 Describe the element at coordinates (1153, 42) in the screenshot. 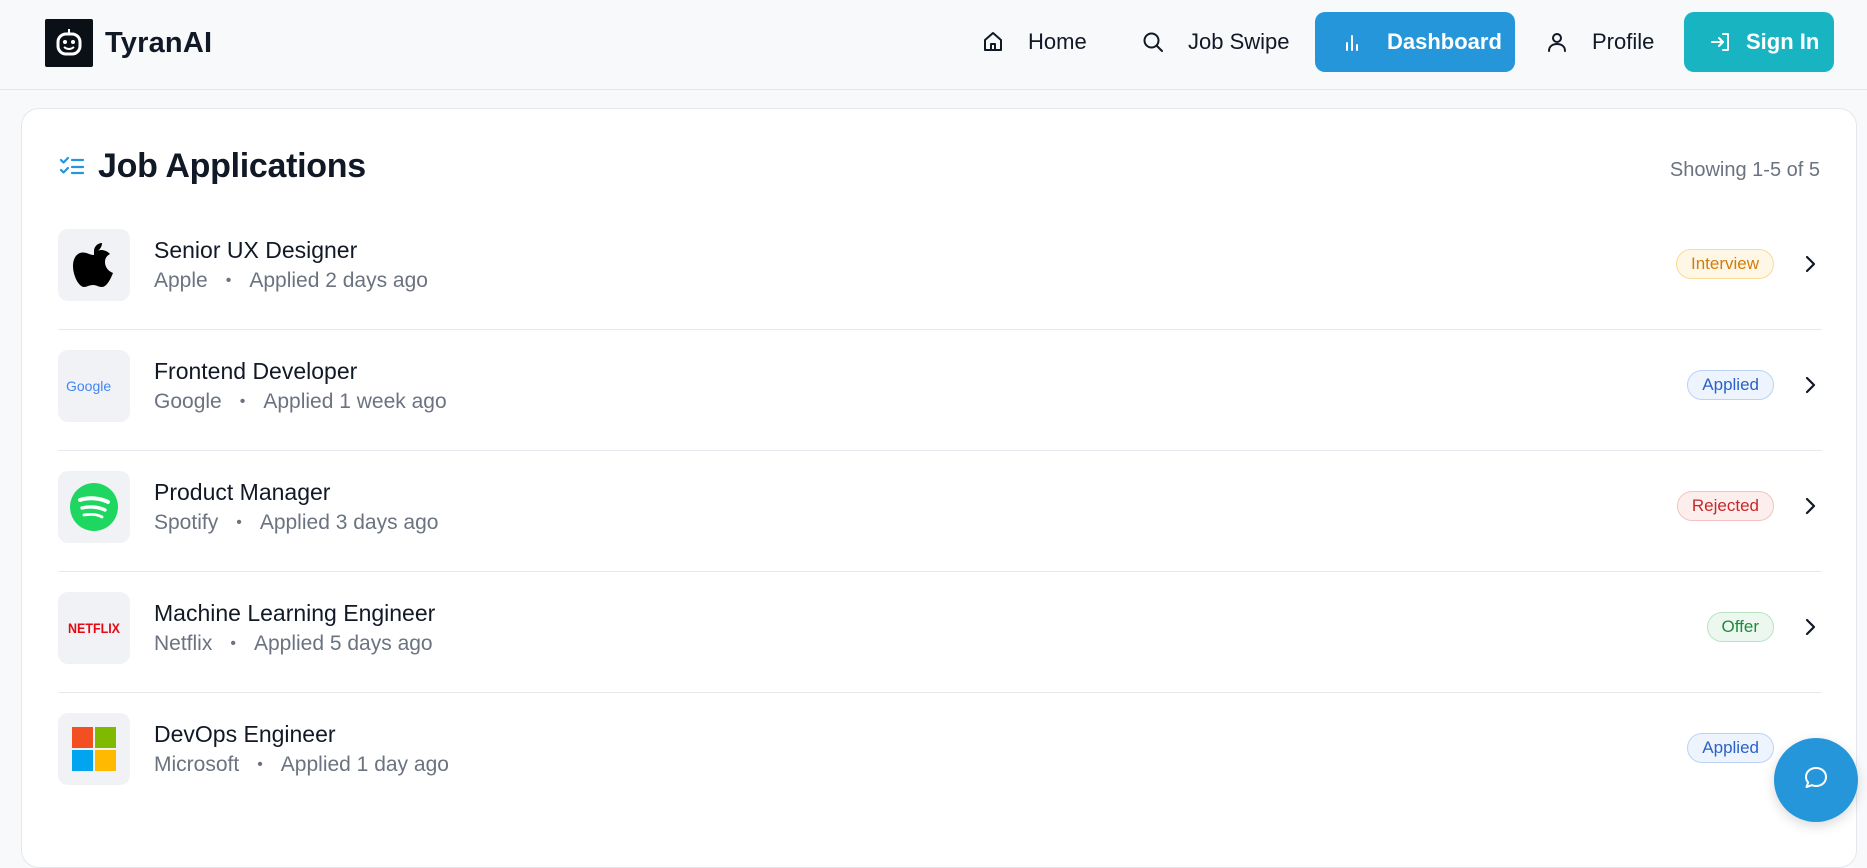

I see `search-icon` at that location.